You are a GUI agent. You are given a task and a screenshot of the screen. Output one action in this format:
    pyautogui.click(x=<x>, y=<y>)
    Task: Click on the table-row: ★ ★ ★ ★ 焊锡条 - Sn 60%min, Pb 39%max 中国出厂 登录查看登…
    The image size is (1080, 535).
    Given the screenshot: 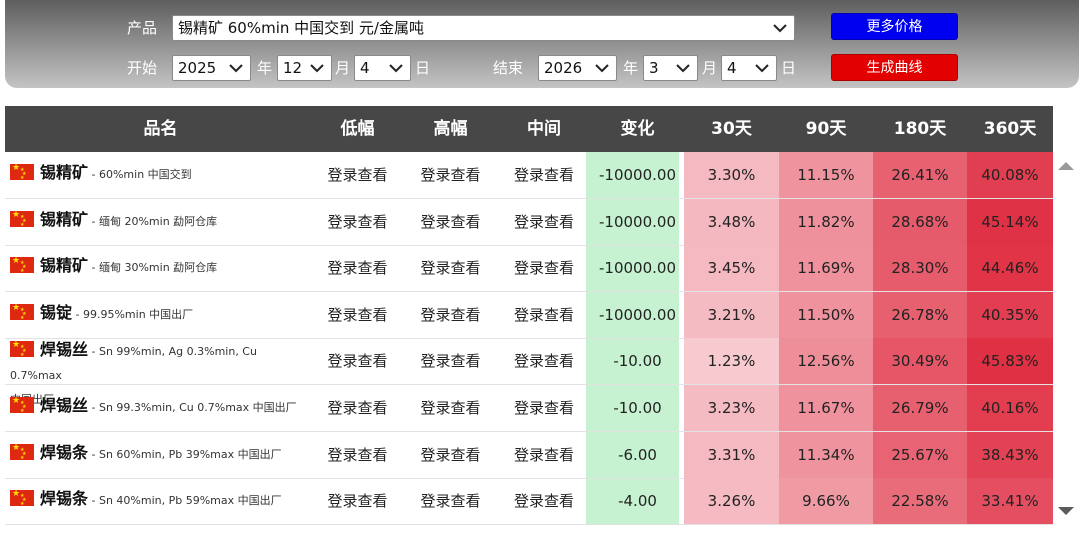 What is the action you would take?
    pyautogui.click(x=529, y=455)
    